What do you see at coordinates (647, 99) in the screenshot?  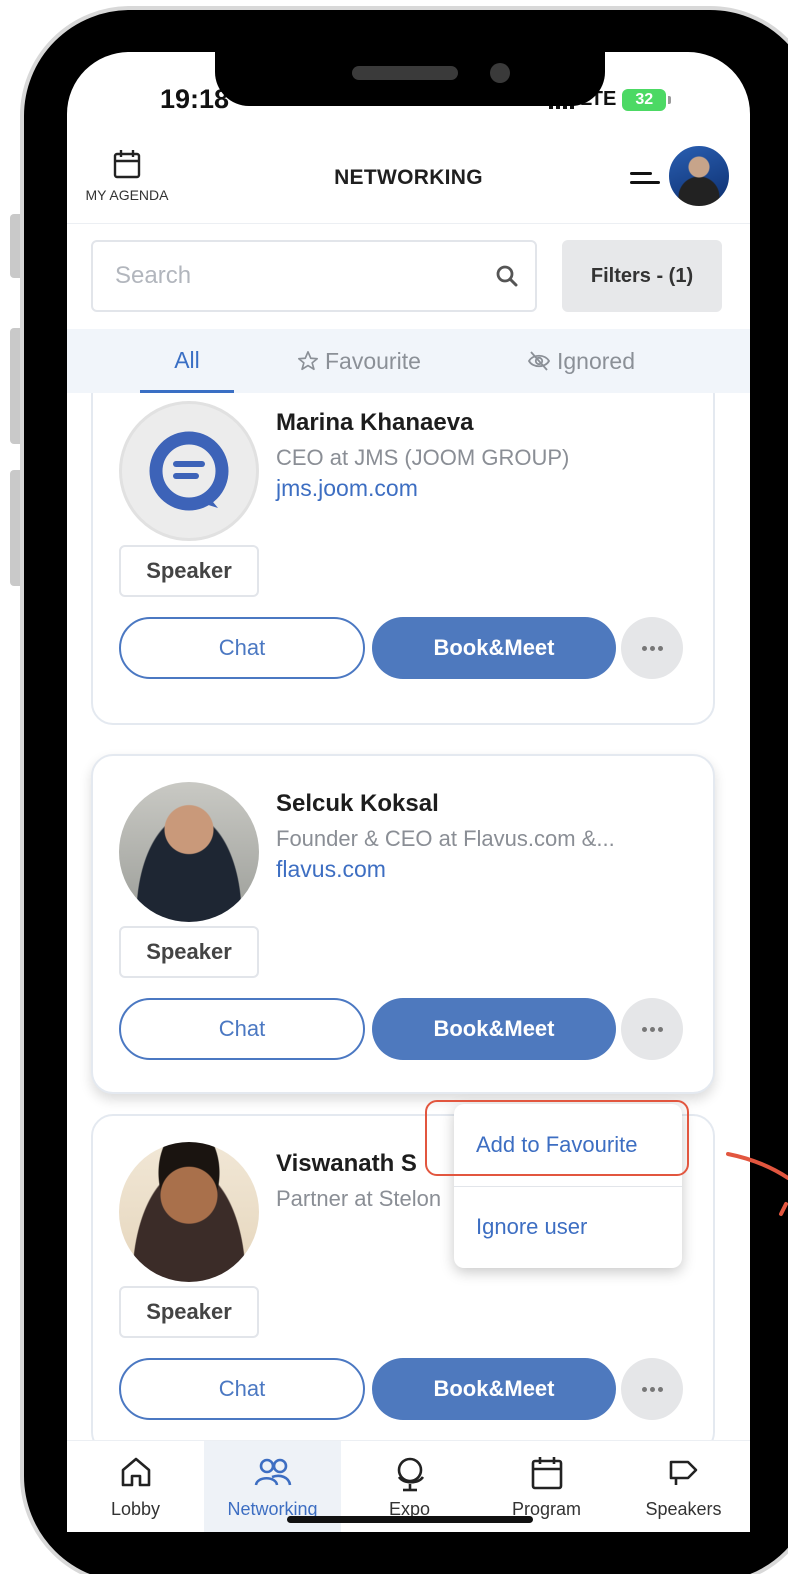 I see `battery-icon: 32` at bounding box center [647, 99].